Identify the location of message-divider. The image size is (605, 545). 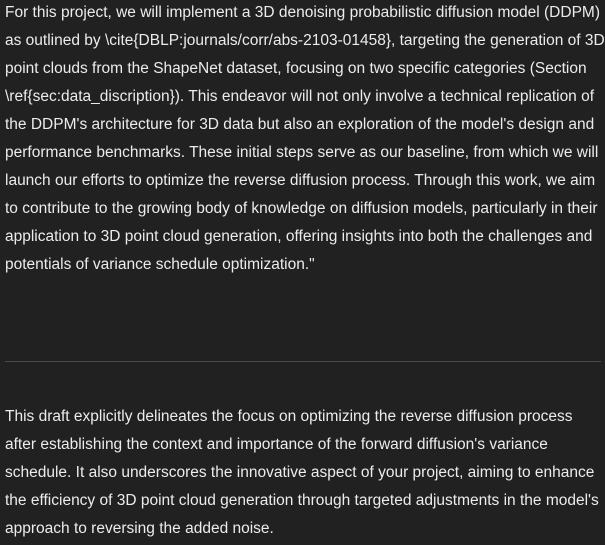
(303, 361).